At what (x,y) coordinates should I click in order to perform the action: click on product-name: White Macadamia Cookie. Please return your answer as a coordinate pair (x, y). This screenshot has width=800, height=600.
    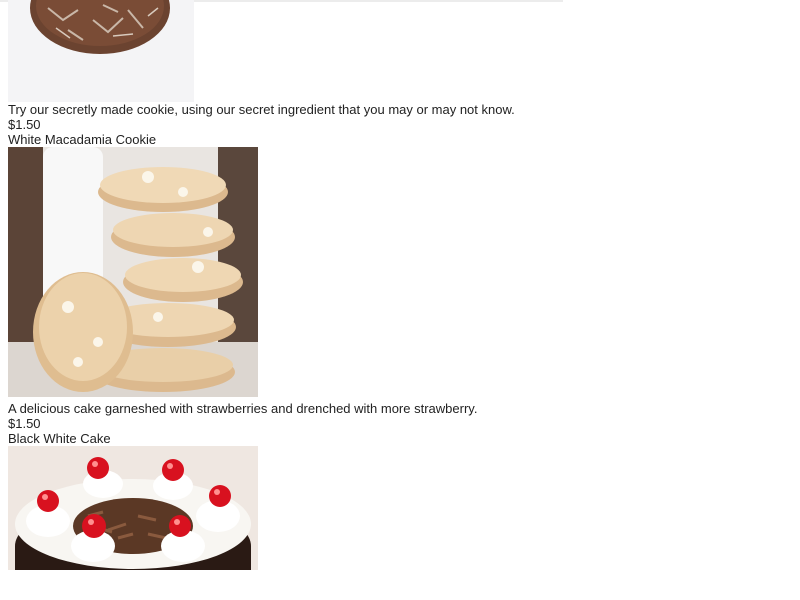
    Looking at the image, I should click on (82, 139).